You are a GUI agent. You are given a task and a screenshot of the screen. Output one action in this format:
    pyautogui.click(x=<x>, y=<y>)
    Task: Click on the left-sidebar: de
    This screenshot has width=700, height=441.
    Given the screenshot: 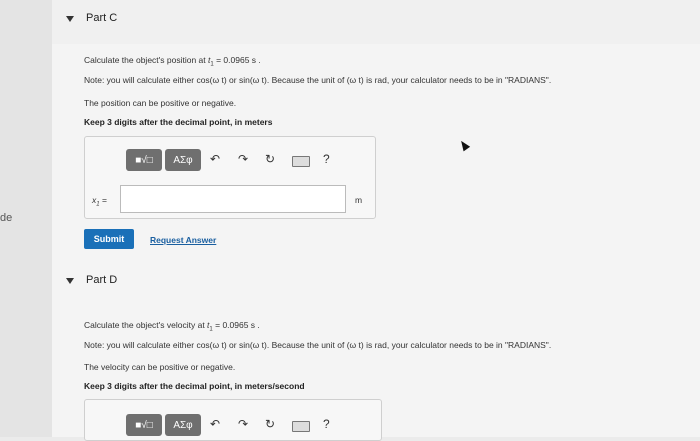 What is the action you would take?
    pyautogui.click(x=26, y=218)
    